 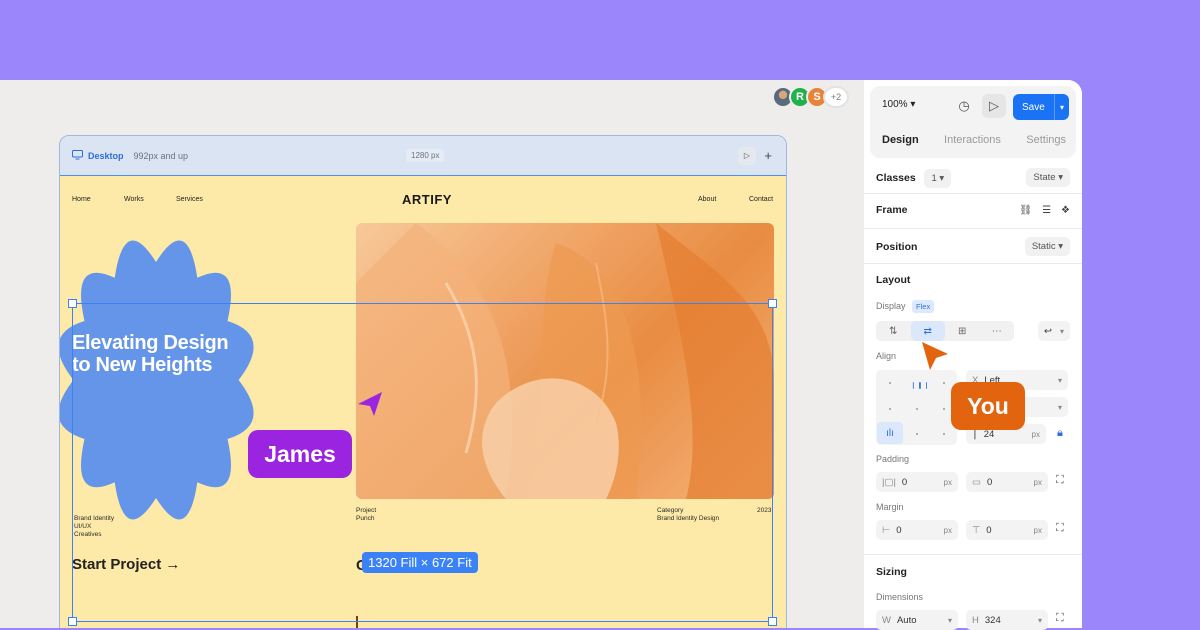 I want to click on display-mode-toggle: ⇅ ⇄ ⊞ ⋯, so click(x=945, y=331).